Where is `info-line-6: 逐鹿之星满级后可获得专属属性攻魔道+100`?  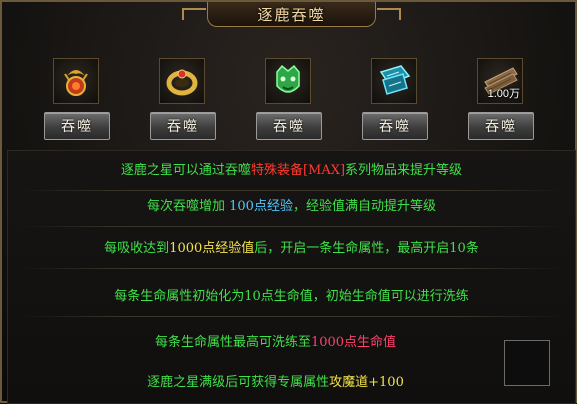 info-line-6: 逐鹿之星满级后可获得专属属性攻魔道+100 is located at coordinates (275, 382).